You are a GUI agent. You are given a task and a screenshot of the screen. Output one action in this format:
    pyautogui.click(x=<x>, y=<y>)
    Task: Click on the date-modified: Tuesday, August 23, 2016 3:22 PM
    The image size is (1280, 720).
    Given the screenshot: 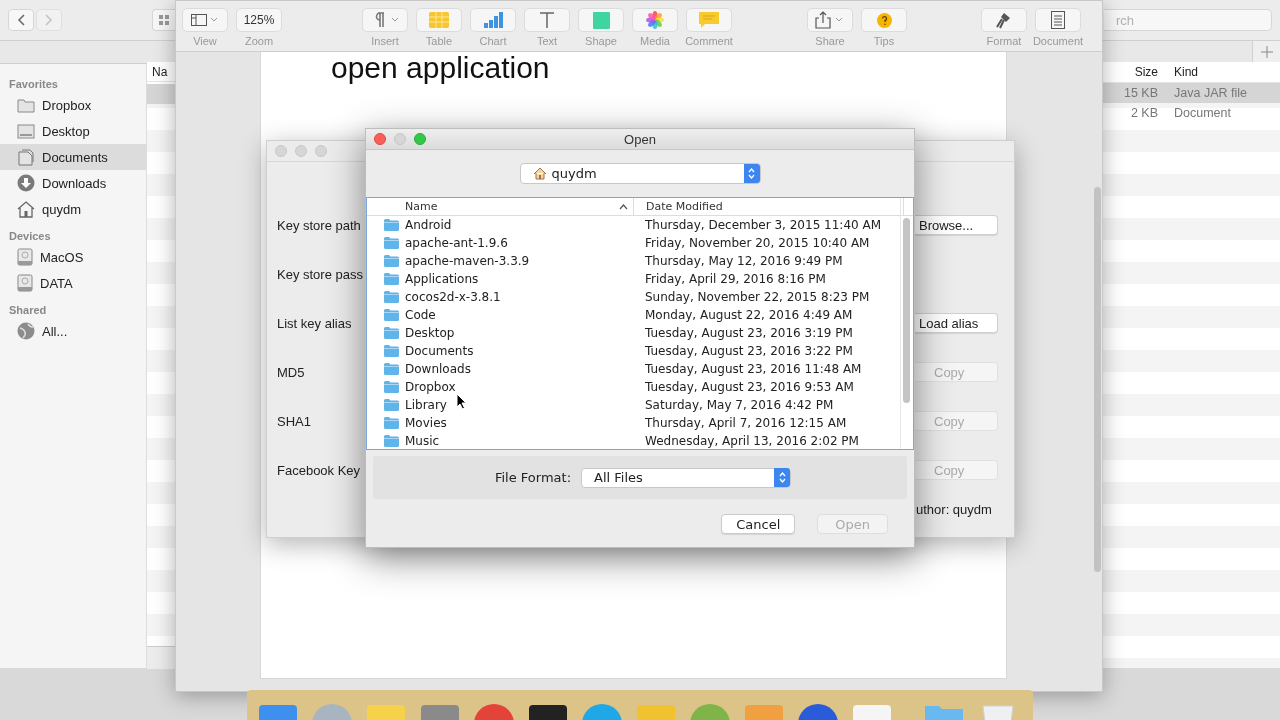 What is the action you would take?
    pyautogui.click(x=749, y=351)
    